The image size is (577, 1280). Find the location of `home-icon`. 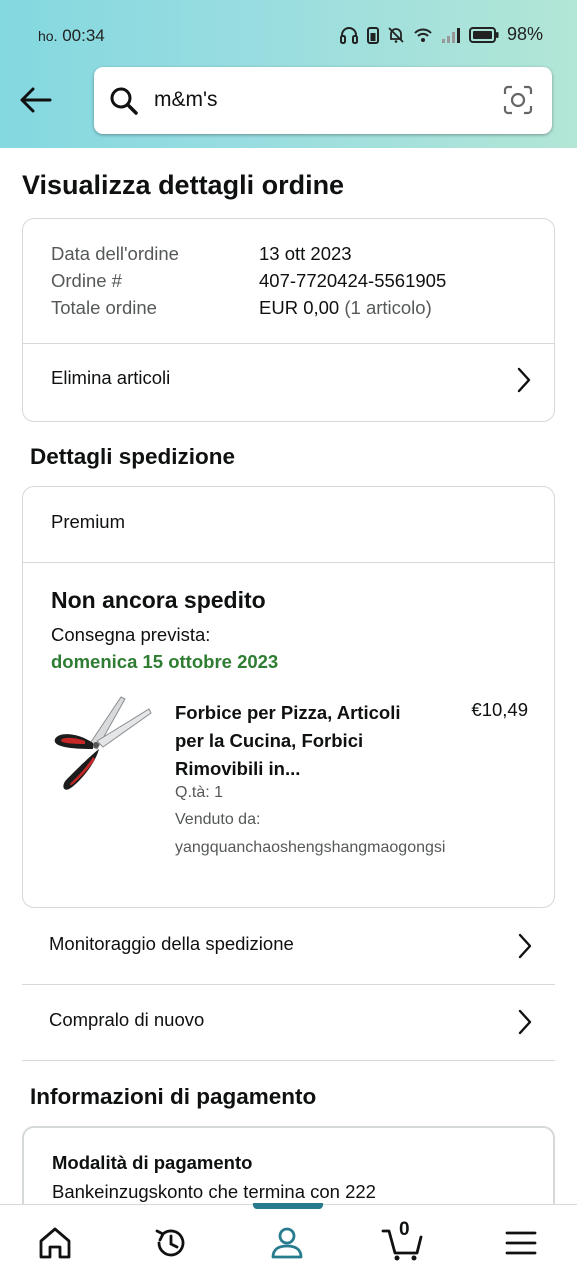

home-icon is located at coordinates (55, 1243).